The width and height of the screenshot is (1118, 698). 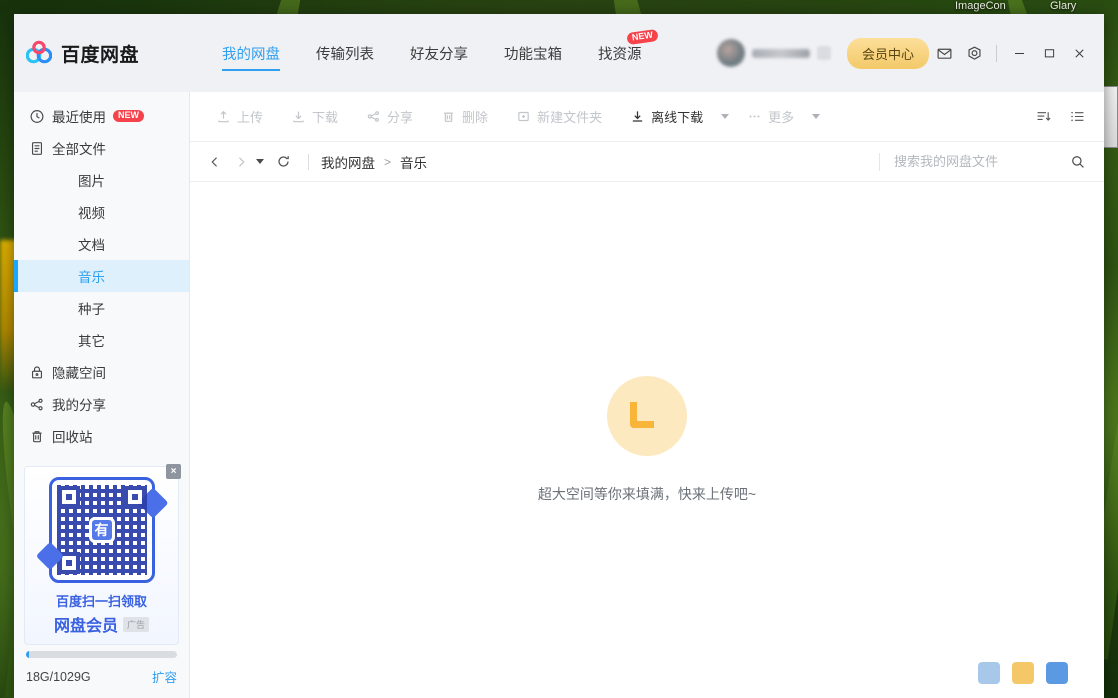 What do you see at coordinates (979, 161) in the screenshot?
I see `search-input` at bounding box center [979, 161].